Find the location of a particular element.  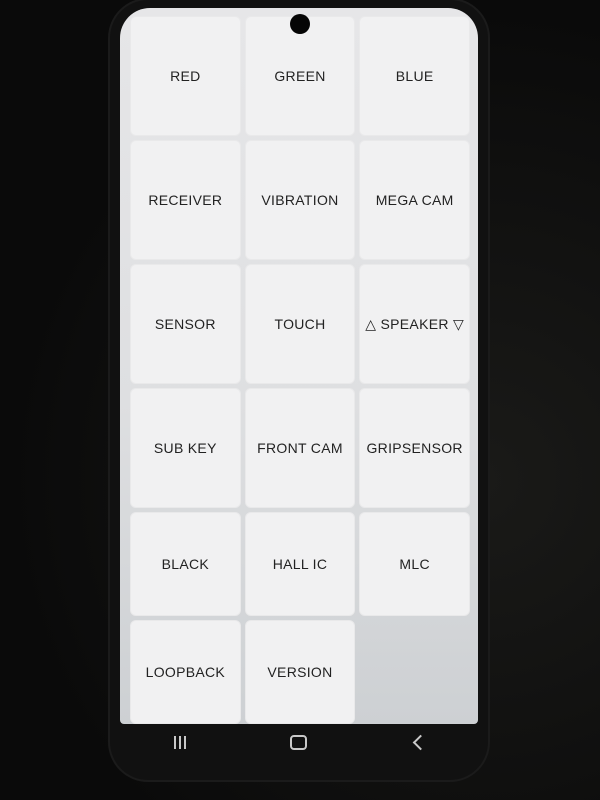

front-camera-hole is located at coordinates (300, 24).